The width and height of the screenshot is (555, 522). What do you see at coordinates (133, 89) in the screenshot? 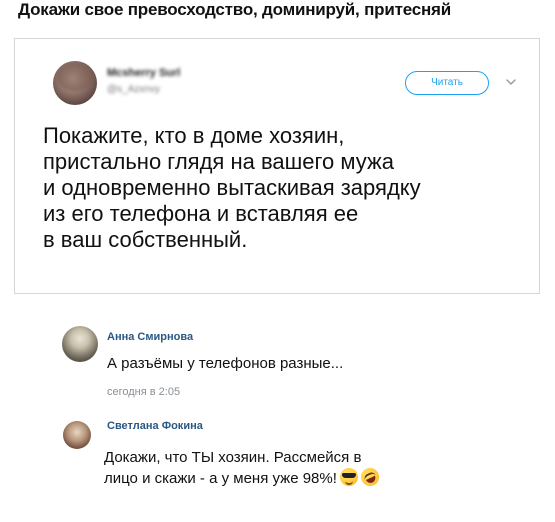
I see `tweet-author-handle: @s_Azxnvy` at bounding box center [133, 89].